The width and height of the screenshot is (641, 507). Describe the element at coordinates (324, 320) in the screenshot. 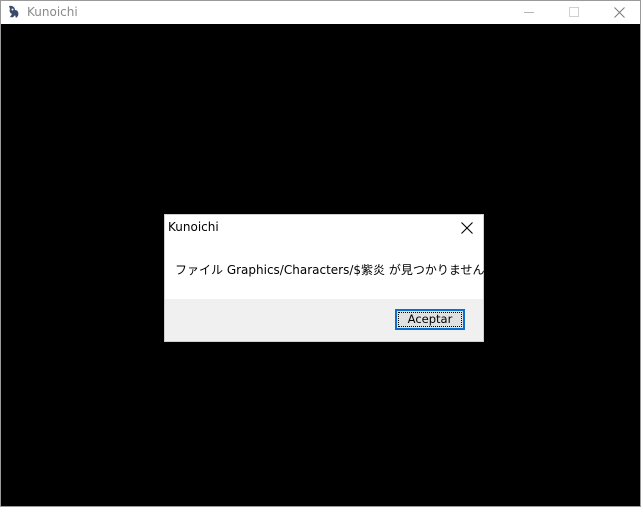

I see `dialog-footer: Aceptar` at that location.